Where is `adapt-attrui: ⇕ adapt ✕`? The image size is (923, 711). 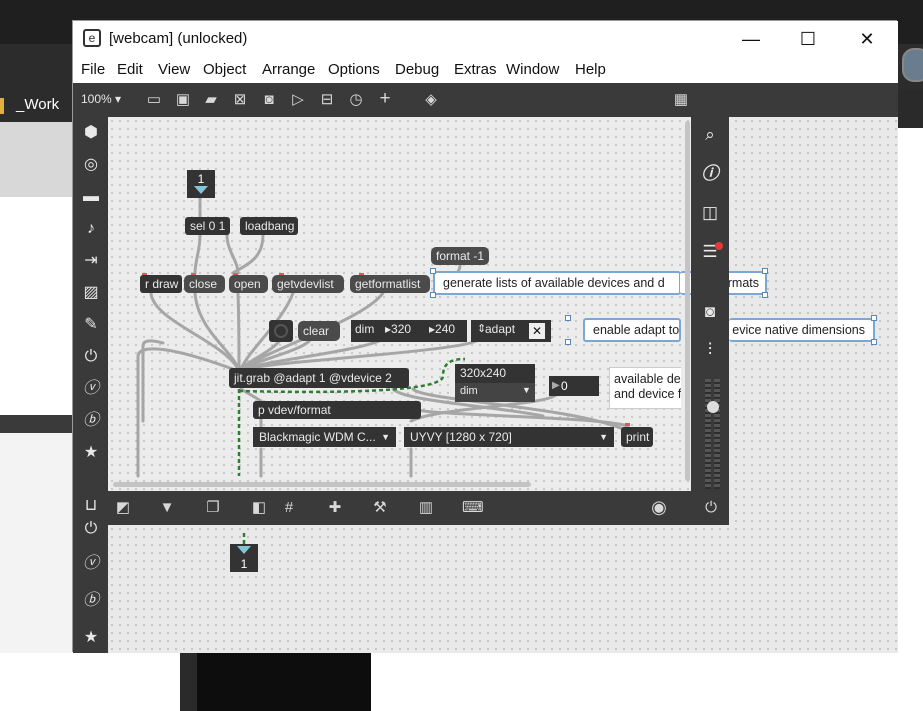 adapt-attrui: ⇕ adapt ✕ is located at coordinates (511, 331).